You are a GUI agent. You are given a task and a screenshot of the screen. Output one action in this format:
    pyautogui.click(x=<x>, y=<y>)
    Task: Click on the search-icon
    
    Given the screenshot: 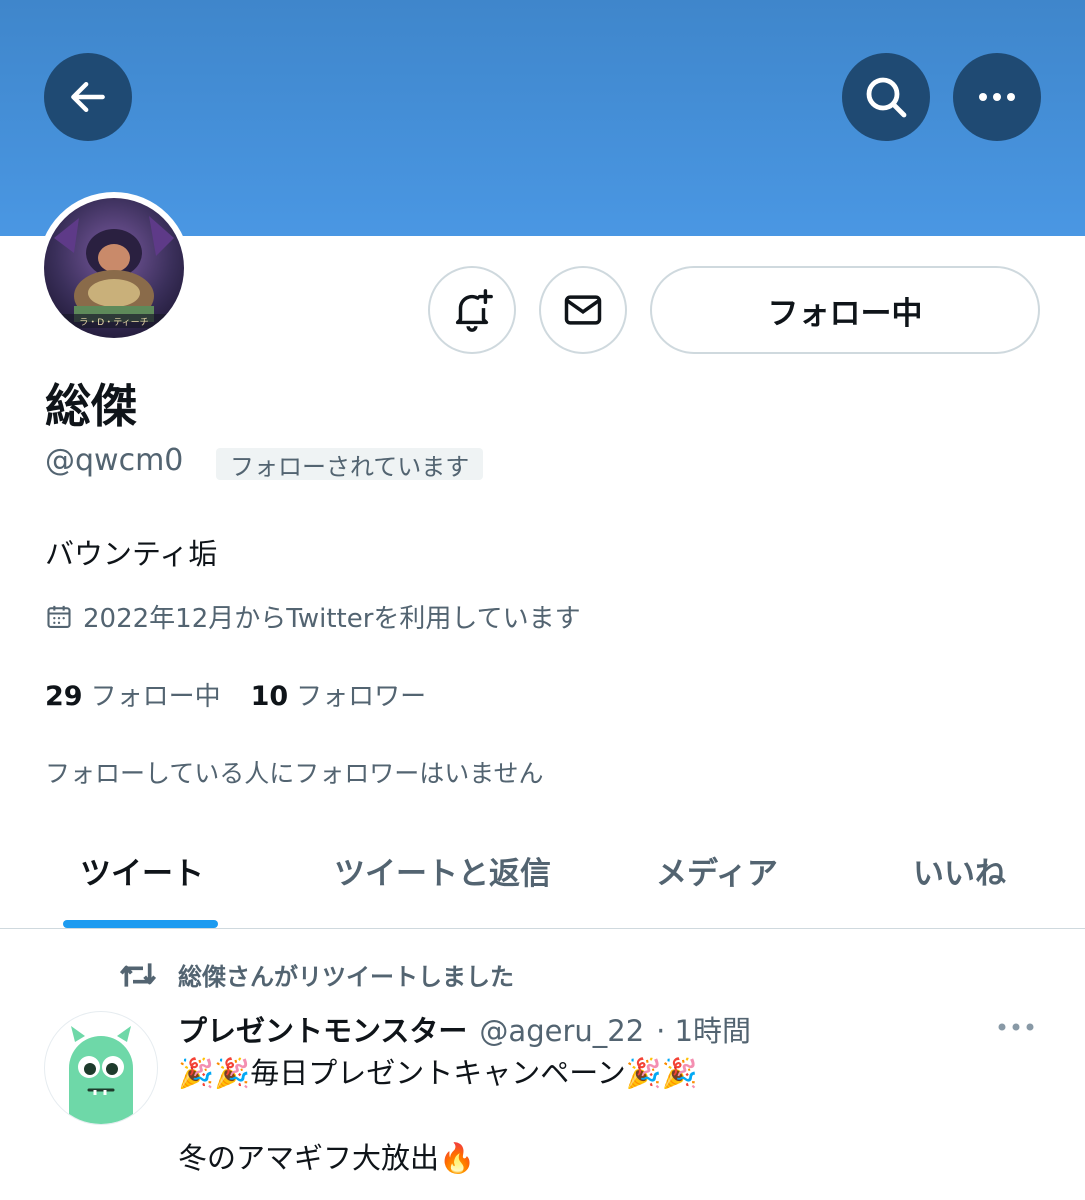 What is the action you would take?
    pyautogui.click(x=886, y=97)
    